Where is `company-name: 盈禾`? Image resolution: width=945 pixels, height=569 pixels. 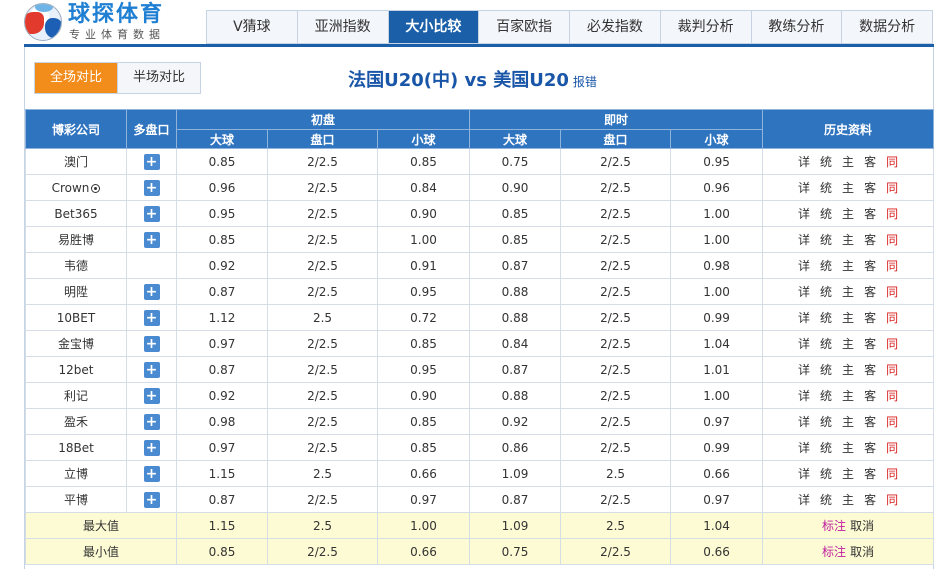 company-name: 盈禾 is located at coordinates (76, 422).